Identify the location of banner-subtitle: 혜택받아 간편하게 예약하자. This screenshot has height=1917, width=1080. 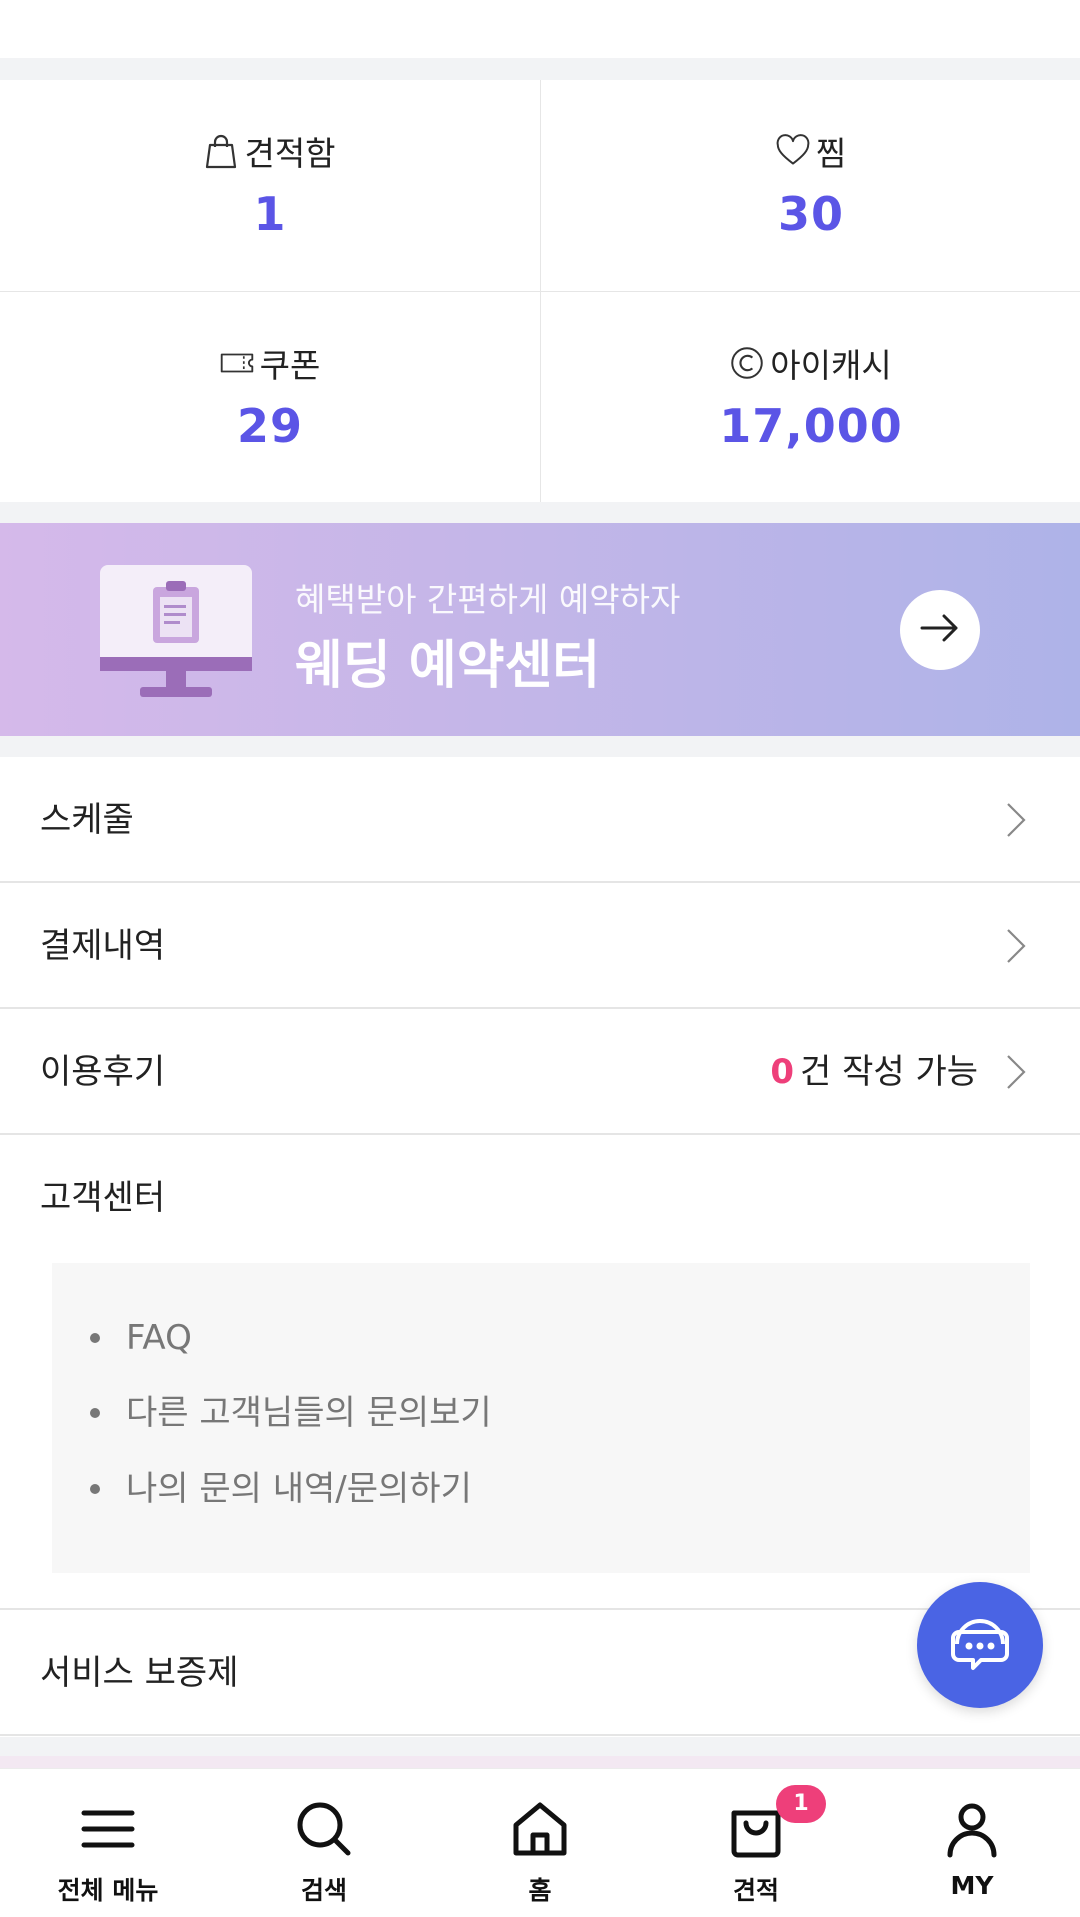
(488, 599).